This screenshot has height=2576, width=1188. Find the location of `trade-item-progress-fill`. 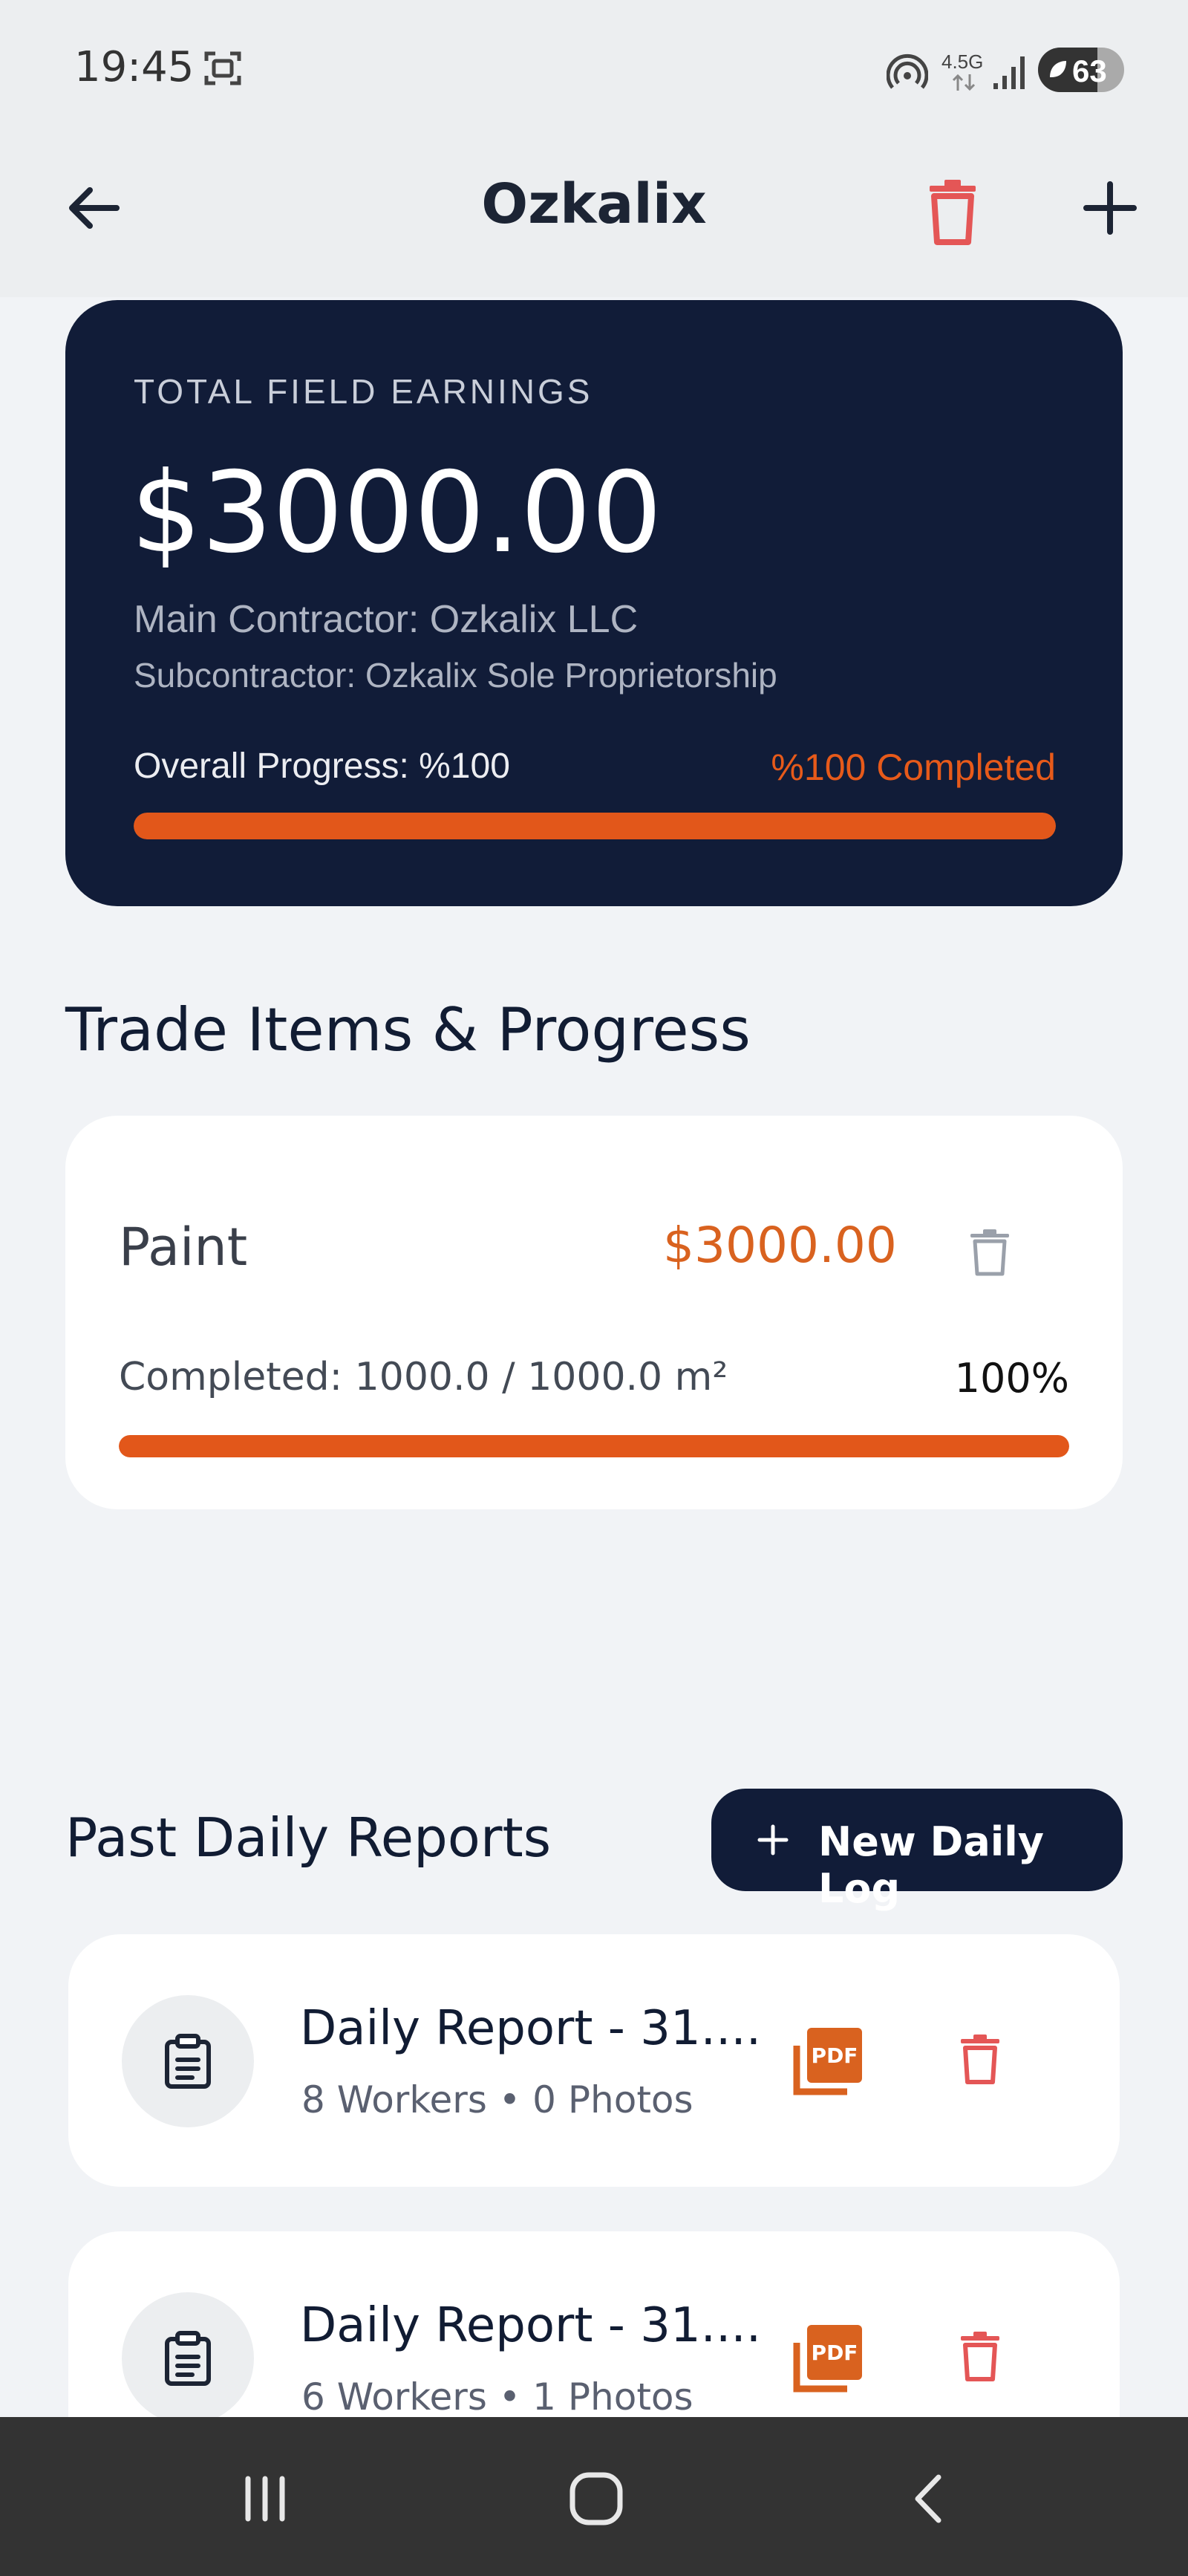

trade-item-progress-fill is located at coordinates (594, 1446).